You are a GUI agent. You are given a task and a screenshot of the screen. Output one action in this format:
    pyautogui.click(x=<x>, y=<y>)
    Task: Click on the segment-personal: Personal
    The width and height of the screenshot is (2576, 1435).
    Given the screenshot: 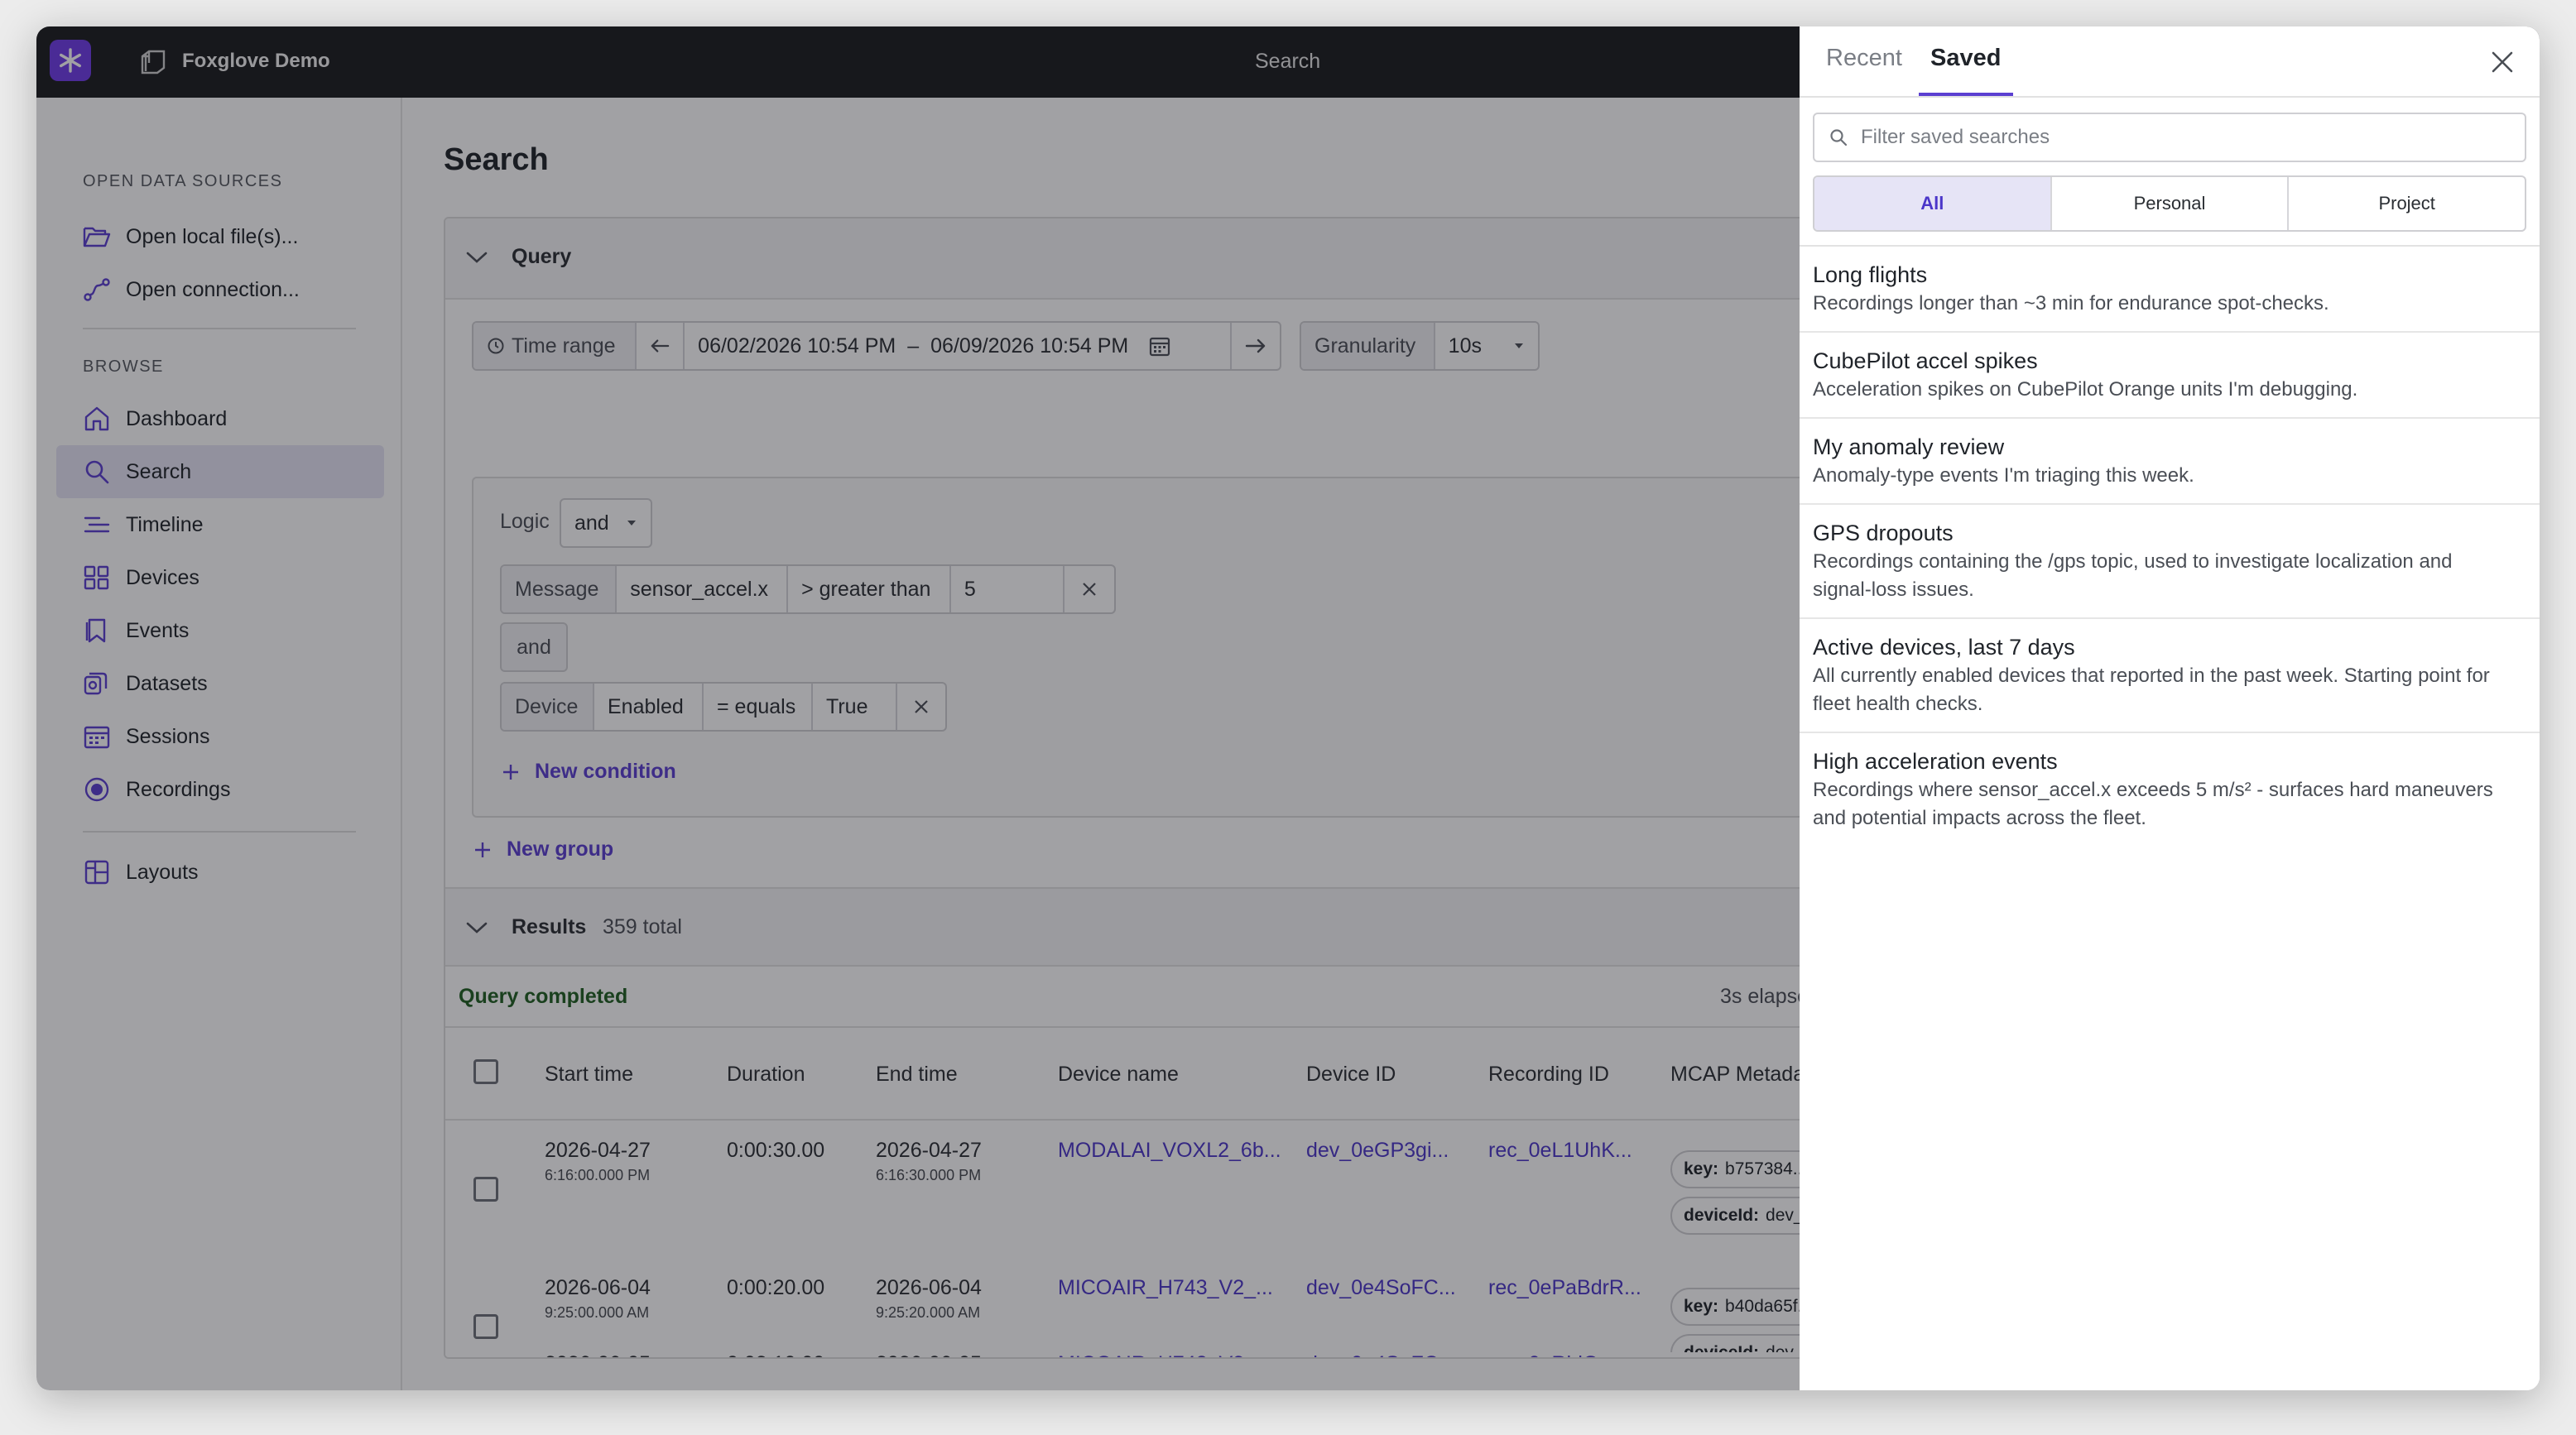 What is the action you would take?
    pyautogui.click(x=2171, y=203)
    